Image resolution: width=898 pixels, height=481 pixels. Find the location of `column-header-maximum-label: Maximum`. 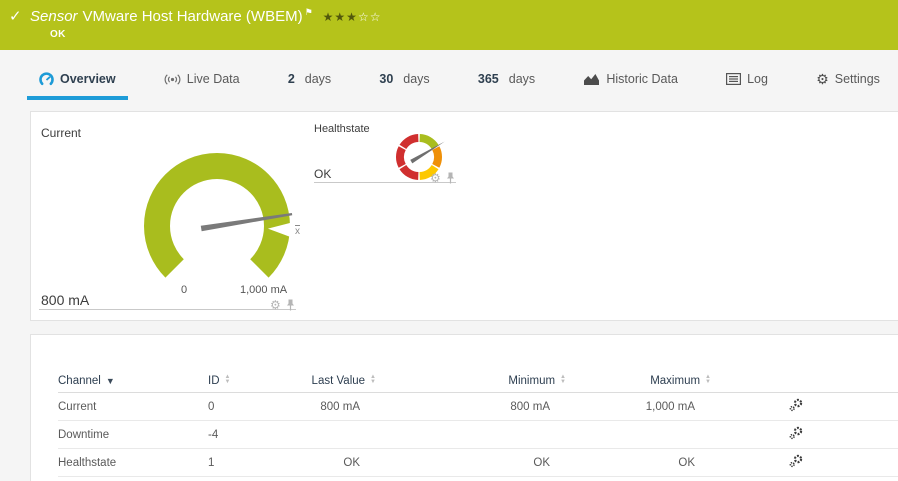

column-header-maximum-label: Maximum is located at coordinates (675, 380).